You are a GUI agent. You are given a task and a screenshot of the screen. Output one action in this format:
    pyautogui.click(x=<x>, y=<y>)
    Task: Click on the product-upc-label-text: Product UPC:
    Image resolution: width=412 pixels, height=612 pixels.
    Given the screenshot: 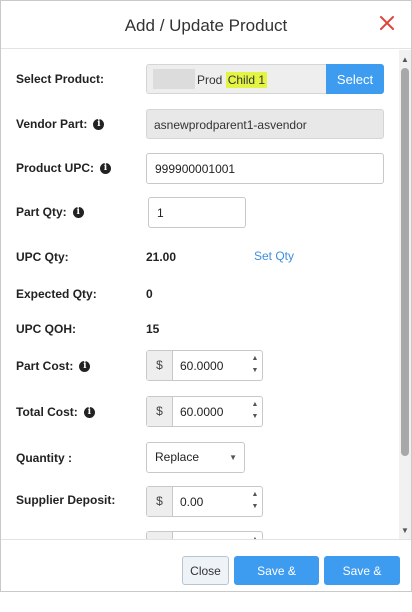 What is the action you would take?
    pyautogui.click(x=55, y=168)
    